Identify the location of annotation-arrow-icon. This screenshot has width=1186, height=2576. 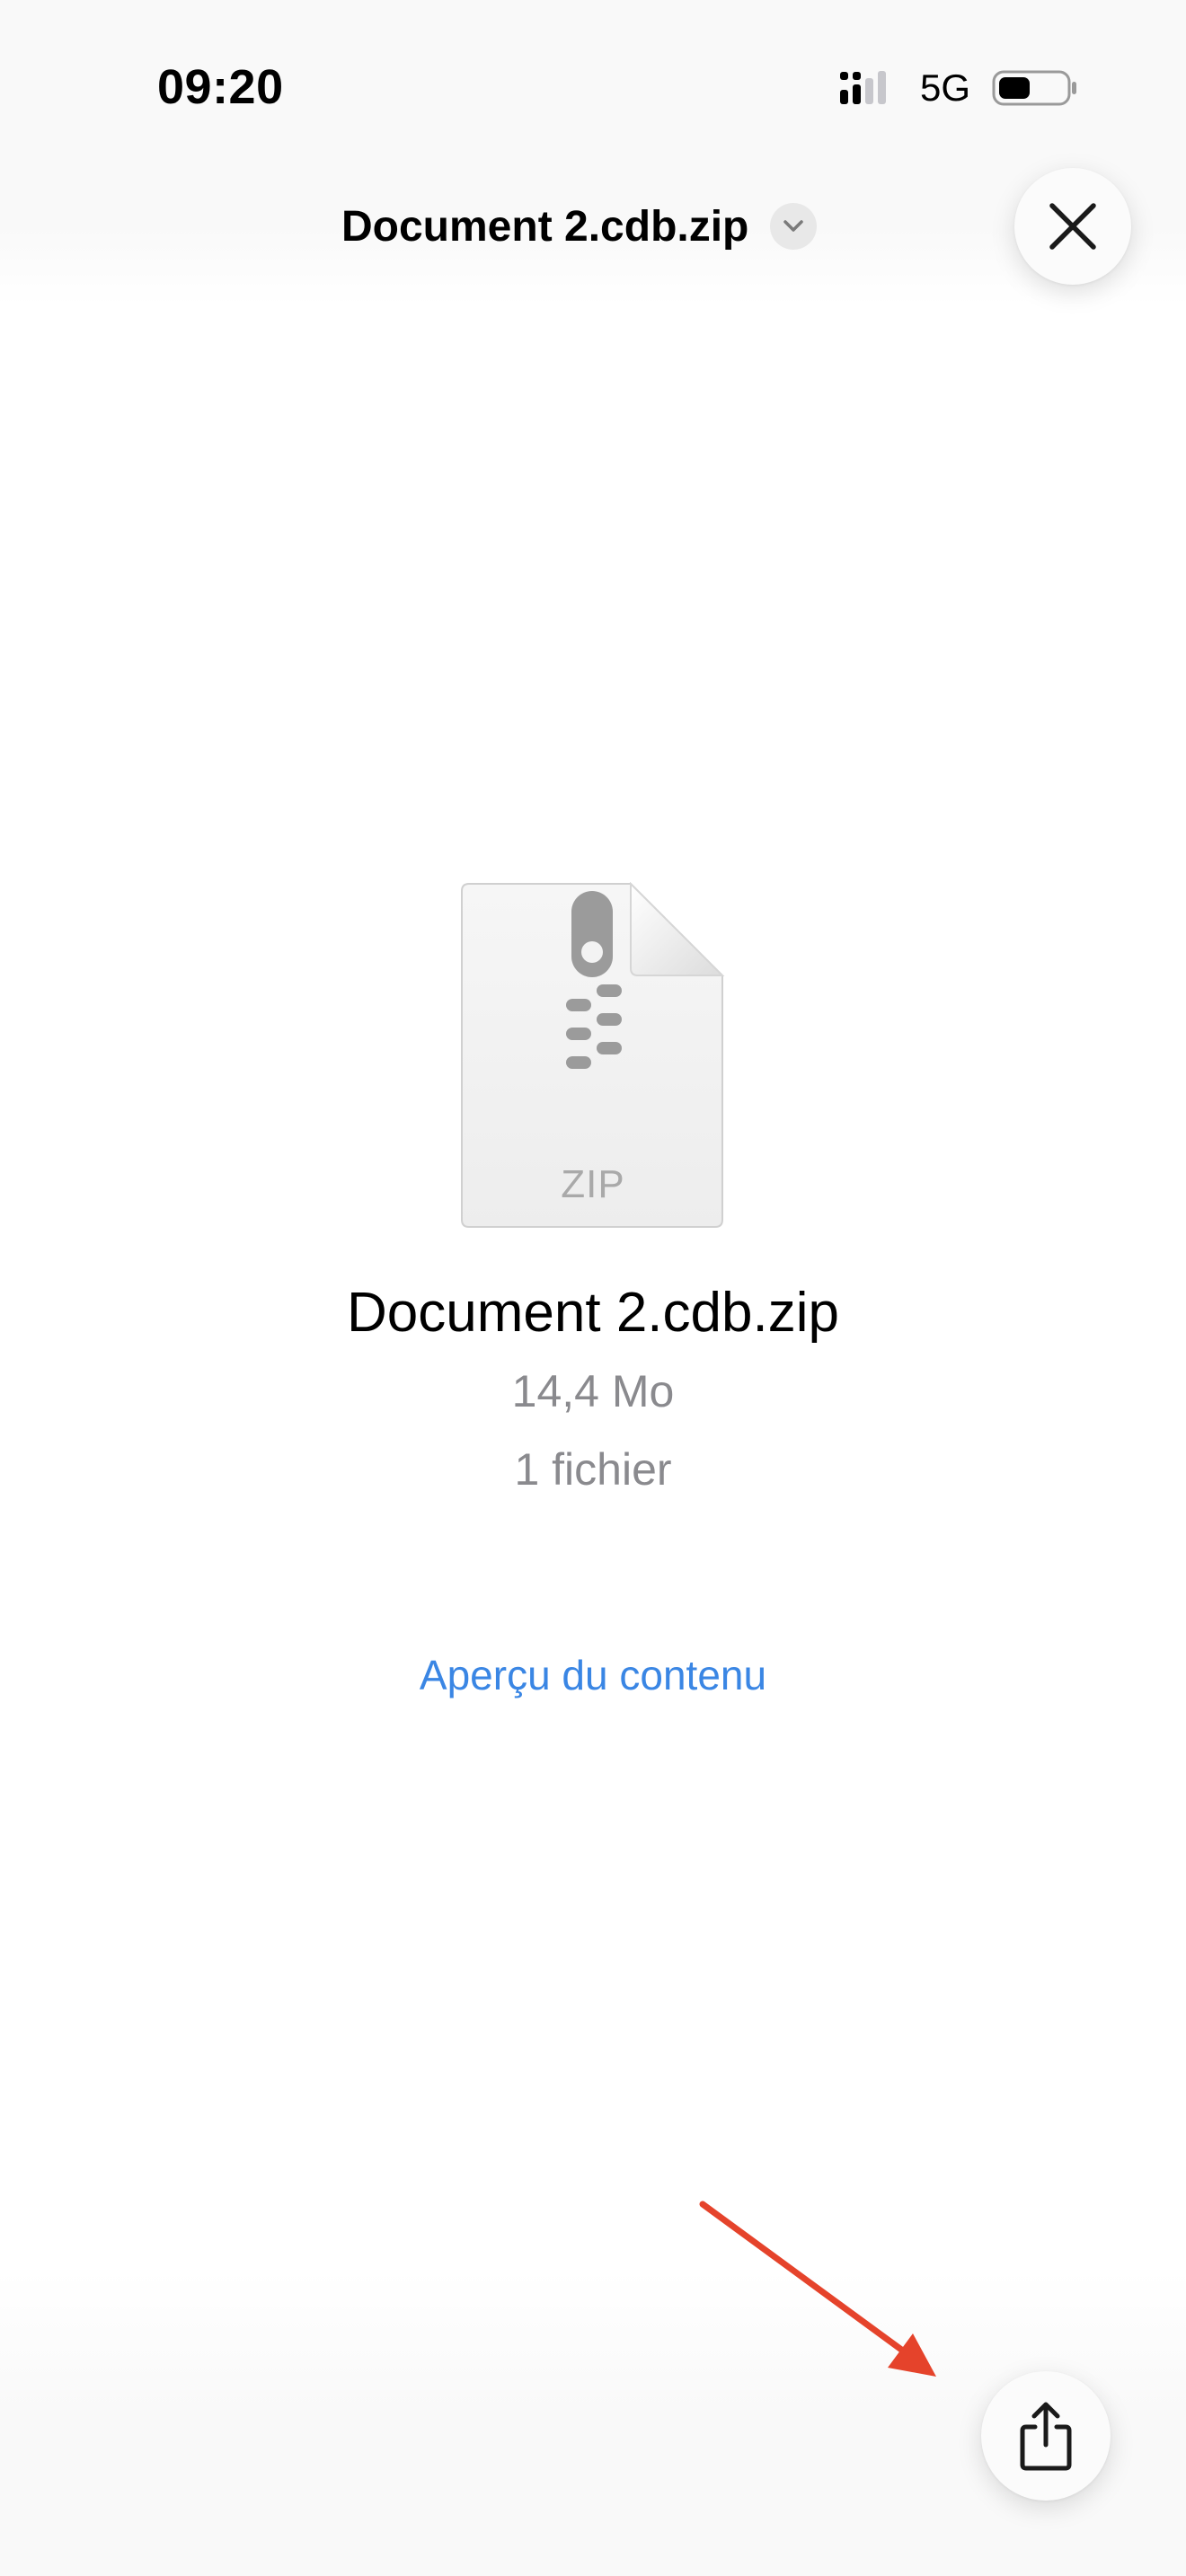
(817, 2289).